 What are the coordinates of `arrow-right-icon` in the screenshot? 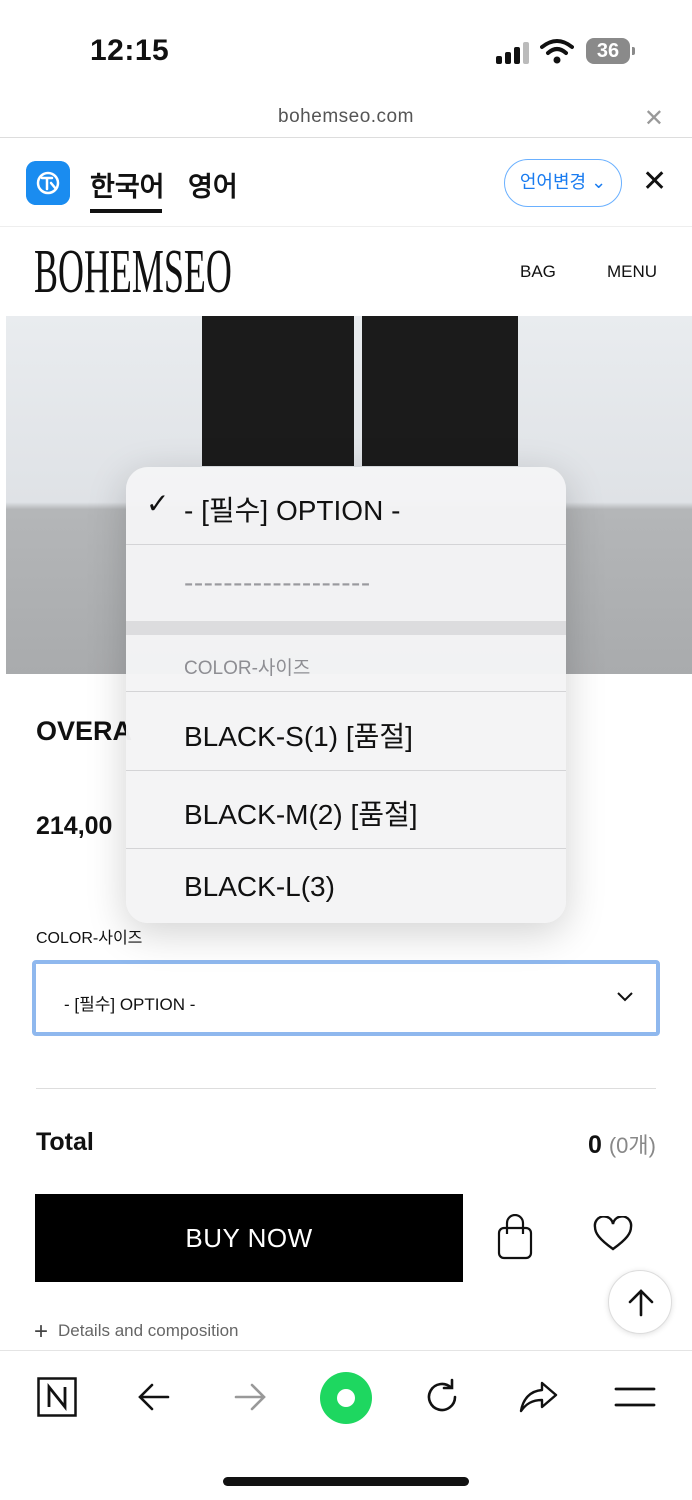 It's located at (250, 1397).